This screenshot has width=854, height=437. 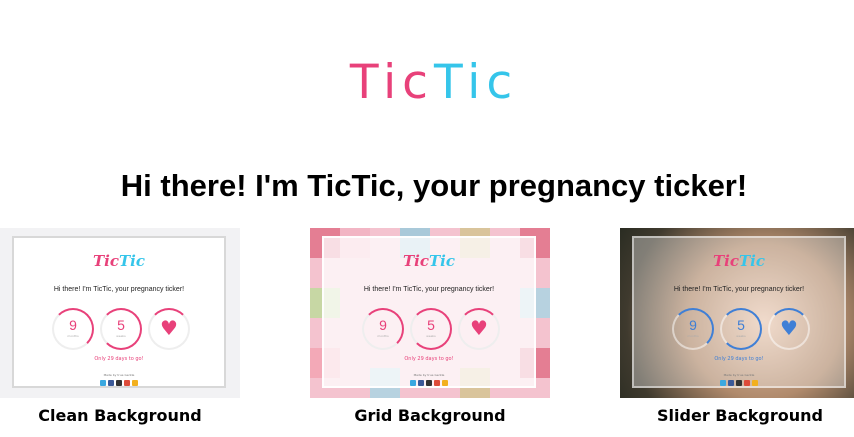 I want to click on label-clean-background: Clean Background, so click(x=120, y=415).